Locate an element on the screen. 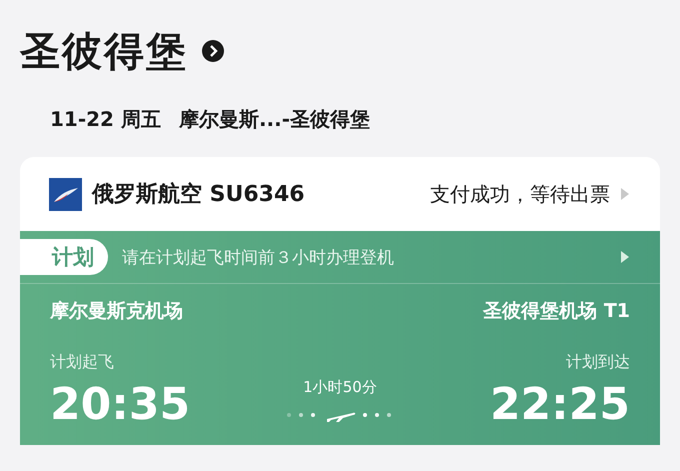  arrival-label: 计划到达 is located at coordinates (598, 362).